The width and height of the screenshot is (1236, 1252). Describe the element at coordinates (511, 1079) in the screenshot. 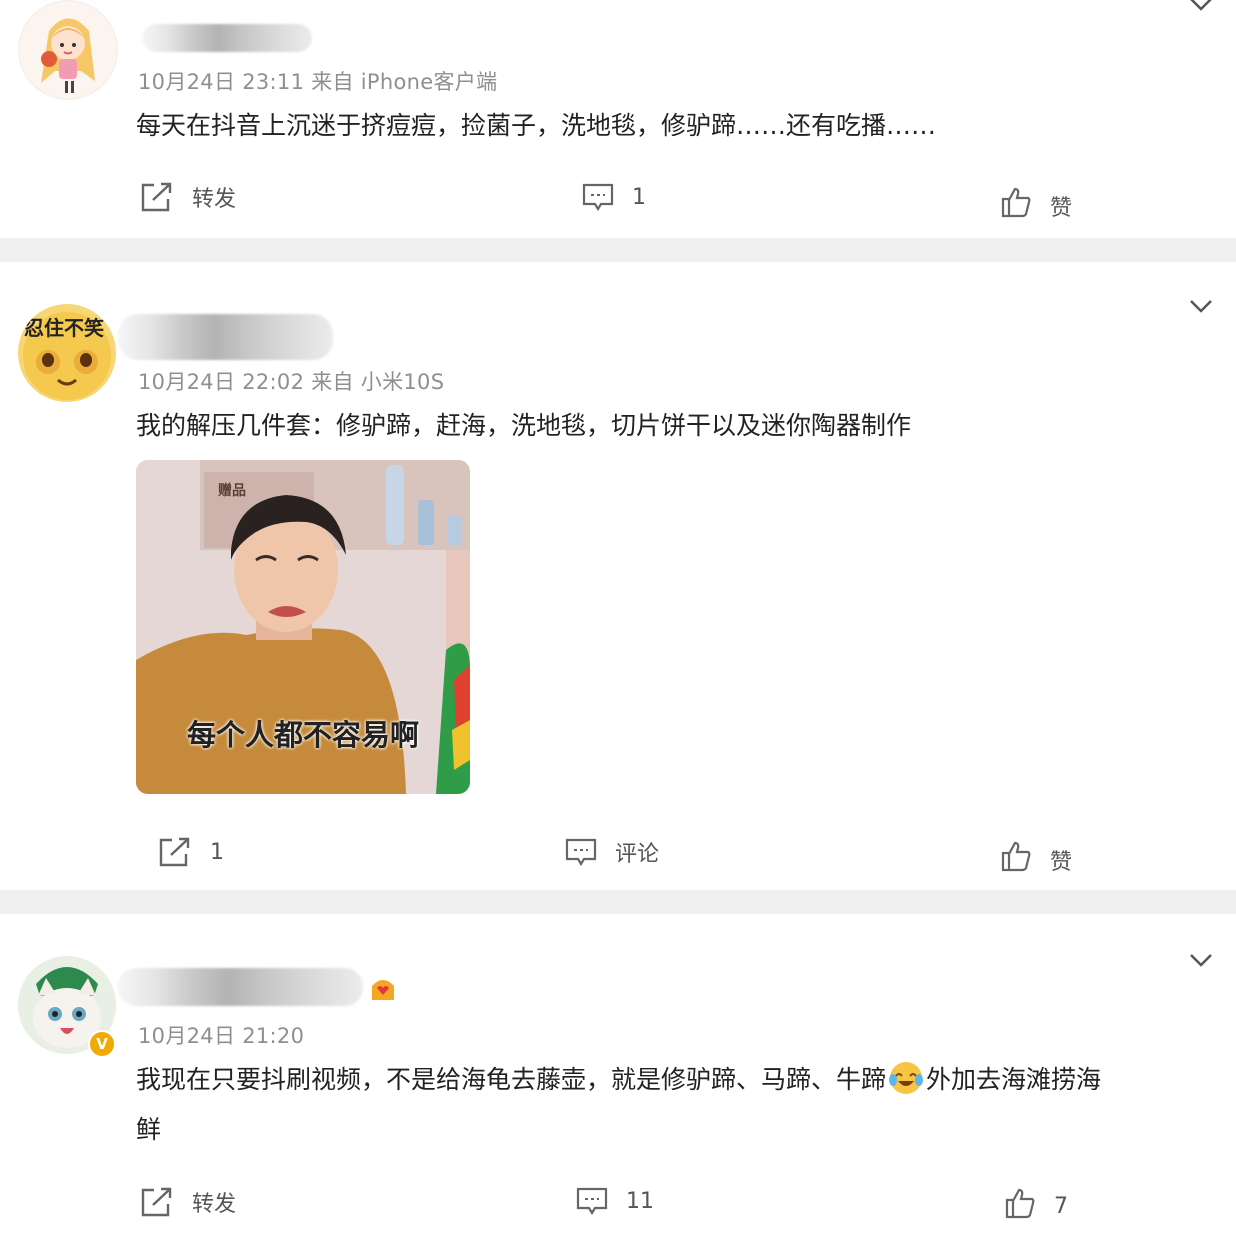

I see `comment-text: 我现在只要抖刷视频，不是给海龟去藤壶，就是修驴蹄、马蹄、牛蹄` at that location.